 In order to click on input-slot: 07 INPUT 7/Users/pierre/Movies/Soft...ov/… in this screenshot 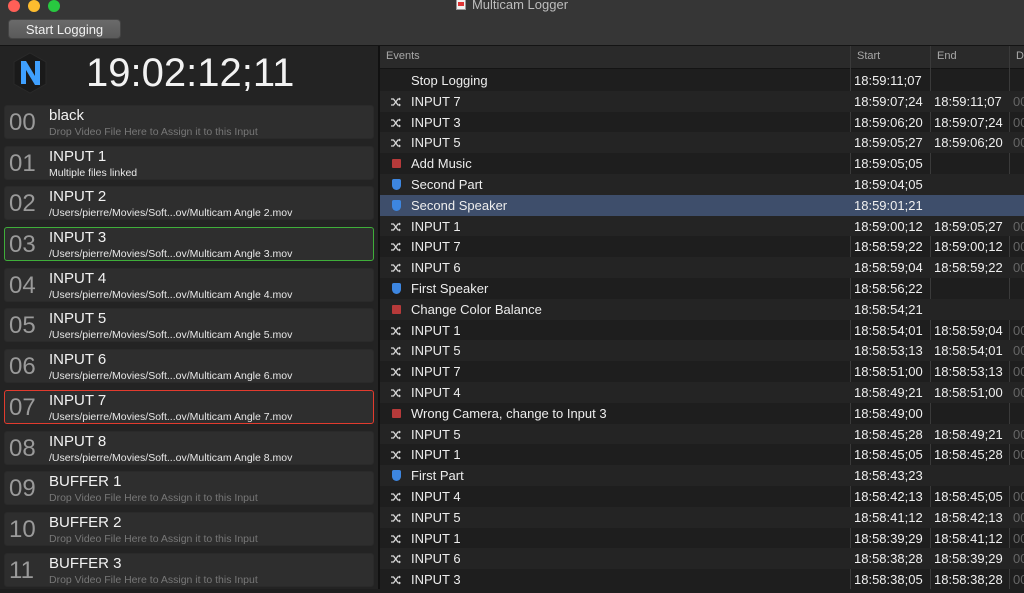, I will do `click(189, 406)`.